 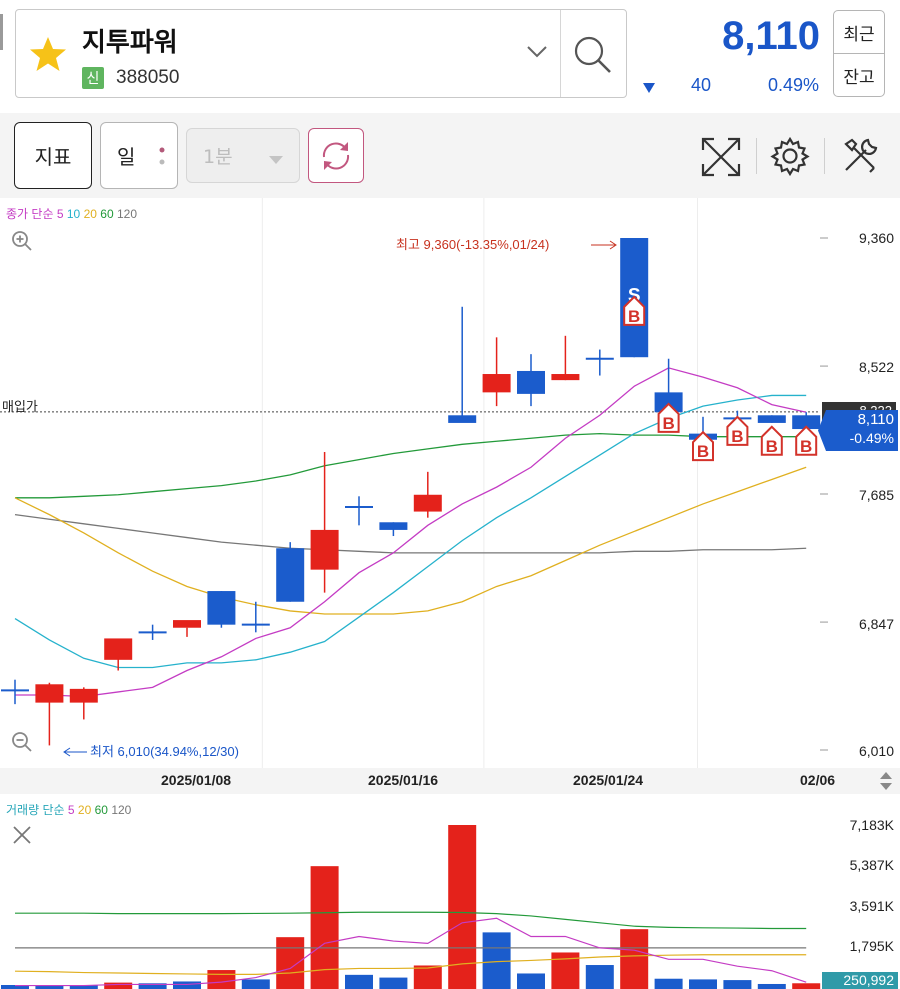 What do you see at coordinates (876, 238) in the screenshot?
I see `price-axis-label: 9,360` at bounding box center [876, 238].